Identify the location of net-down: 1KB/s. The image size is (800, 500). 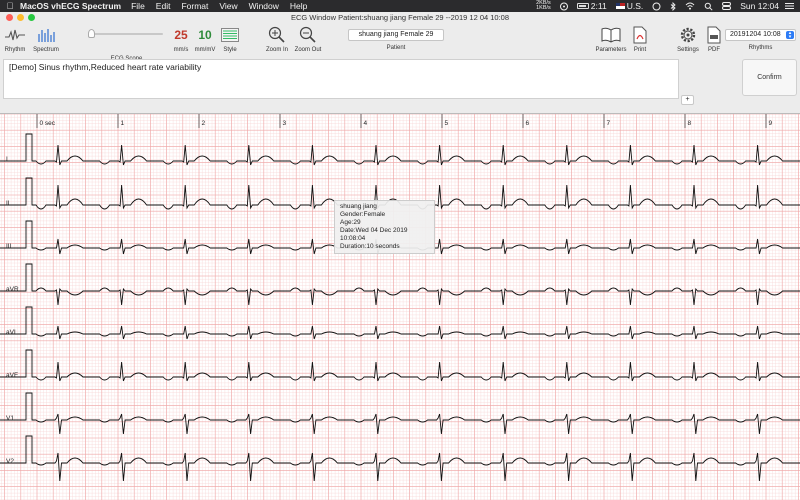
(543, 8).